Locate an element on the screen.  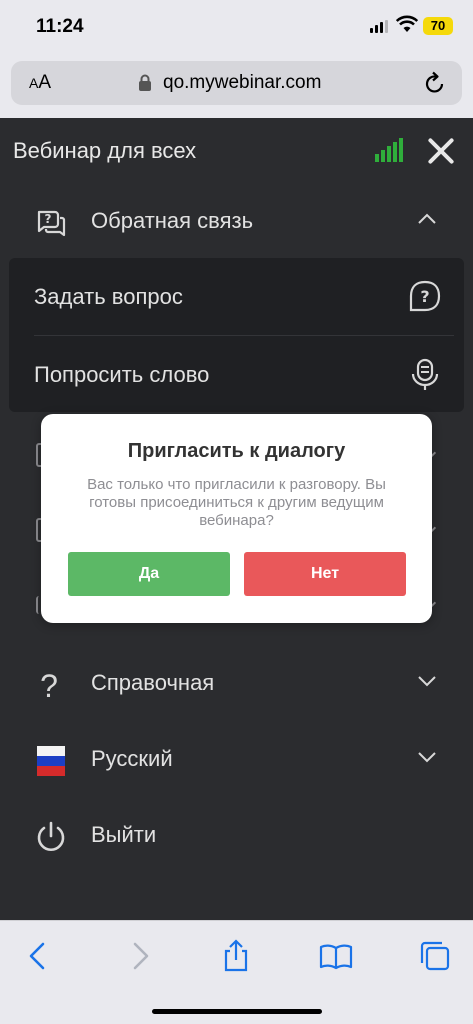
menu-label-help: Справочная is located at coordinates (153, 682).